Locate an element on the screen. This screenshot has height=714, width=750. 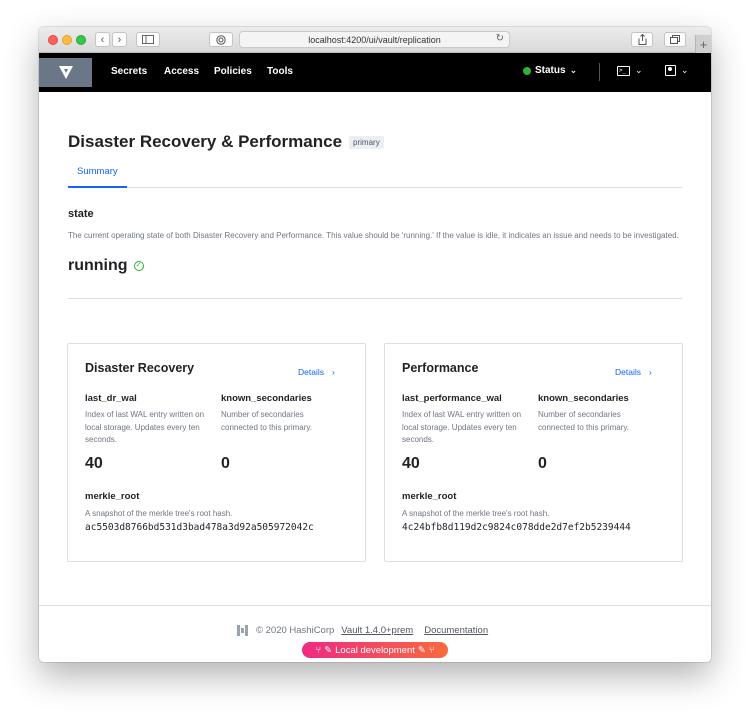
vault-logo-link is located at coordinates (65, 72).